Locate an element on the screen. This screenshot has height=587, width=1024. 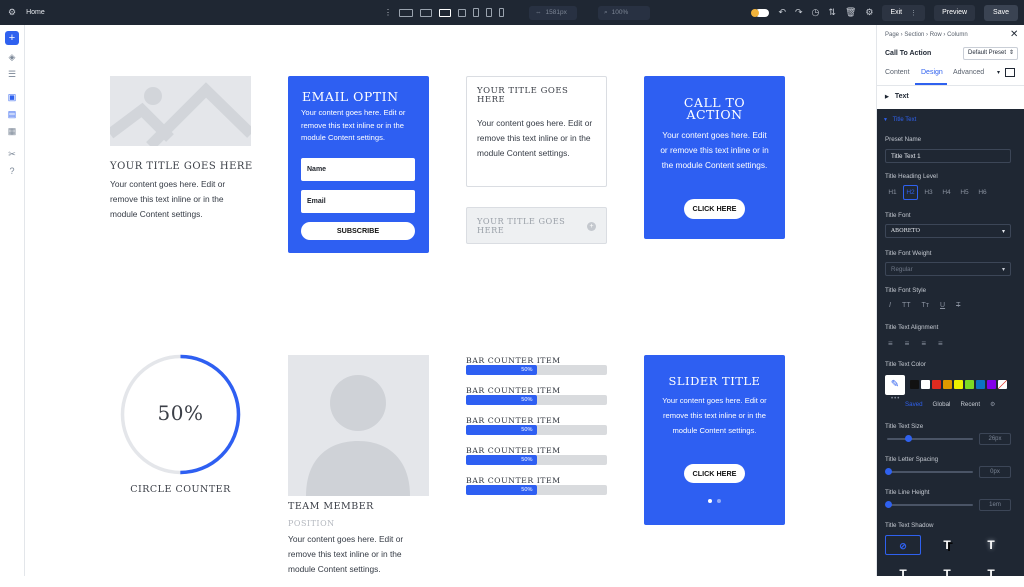
strikethrough-icon: T is located at coordinates (958, 305).